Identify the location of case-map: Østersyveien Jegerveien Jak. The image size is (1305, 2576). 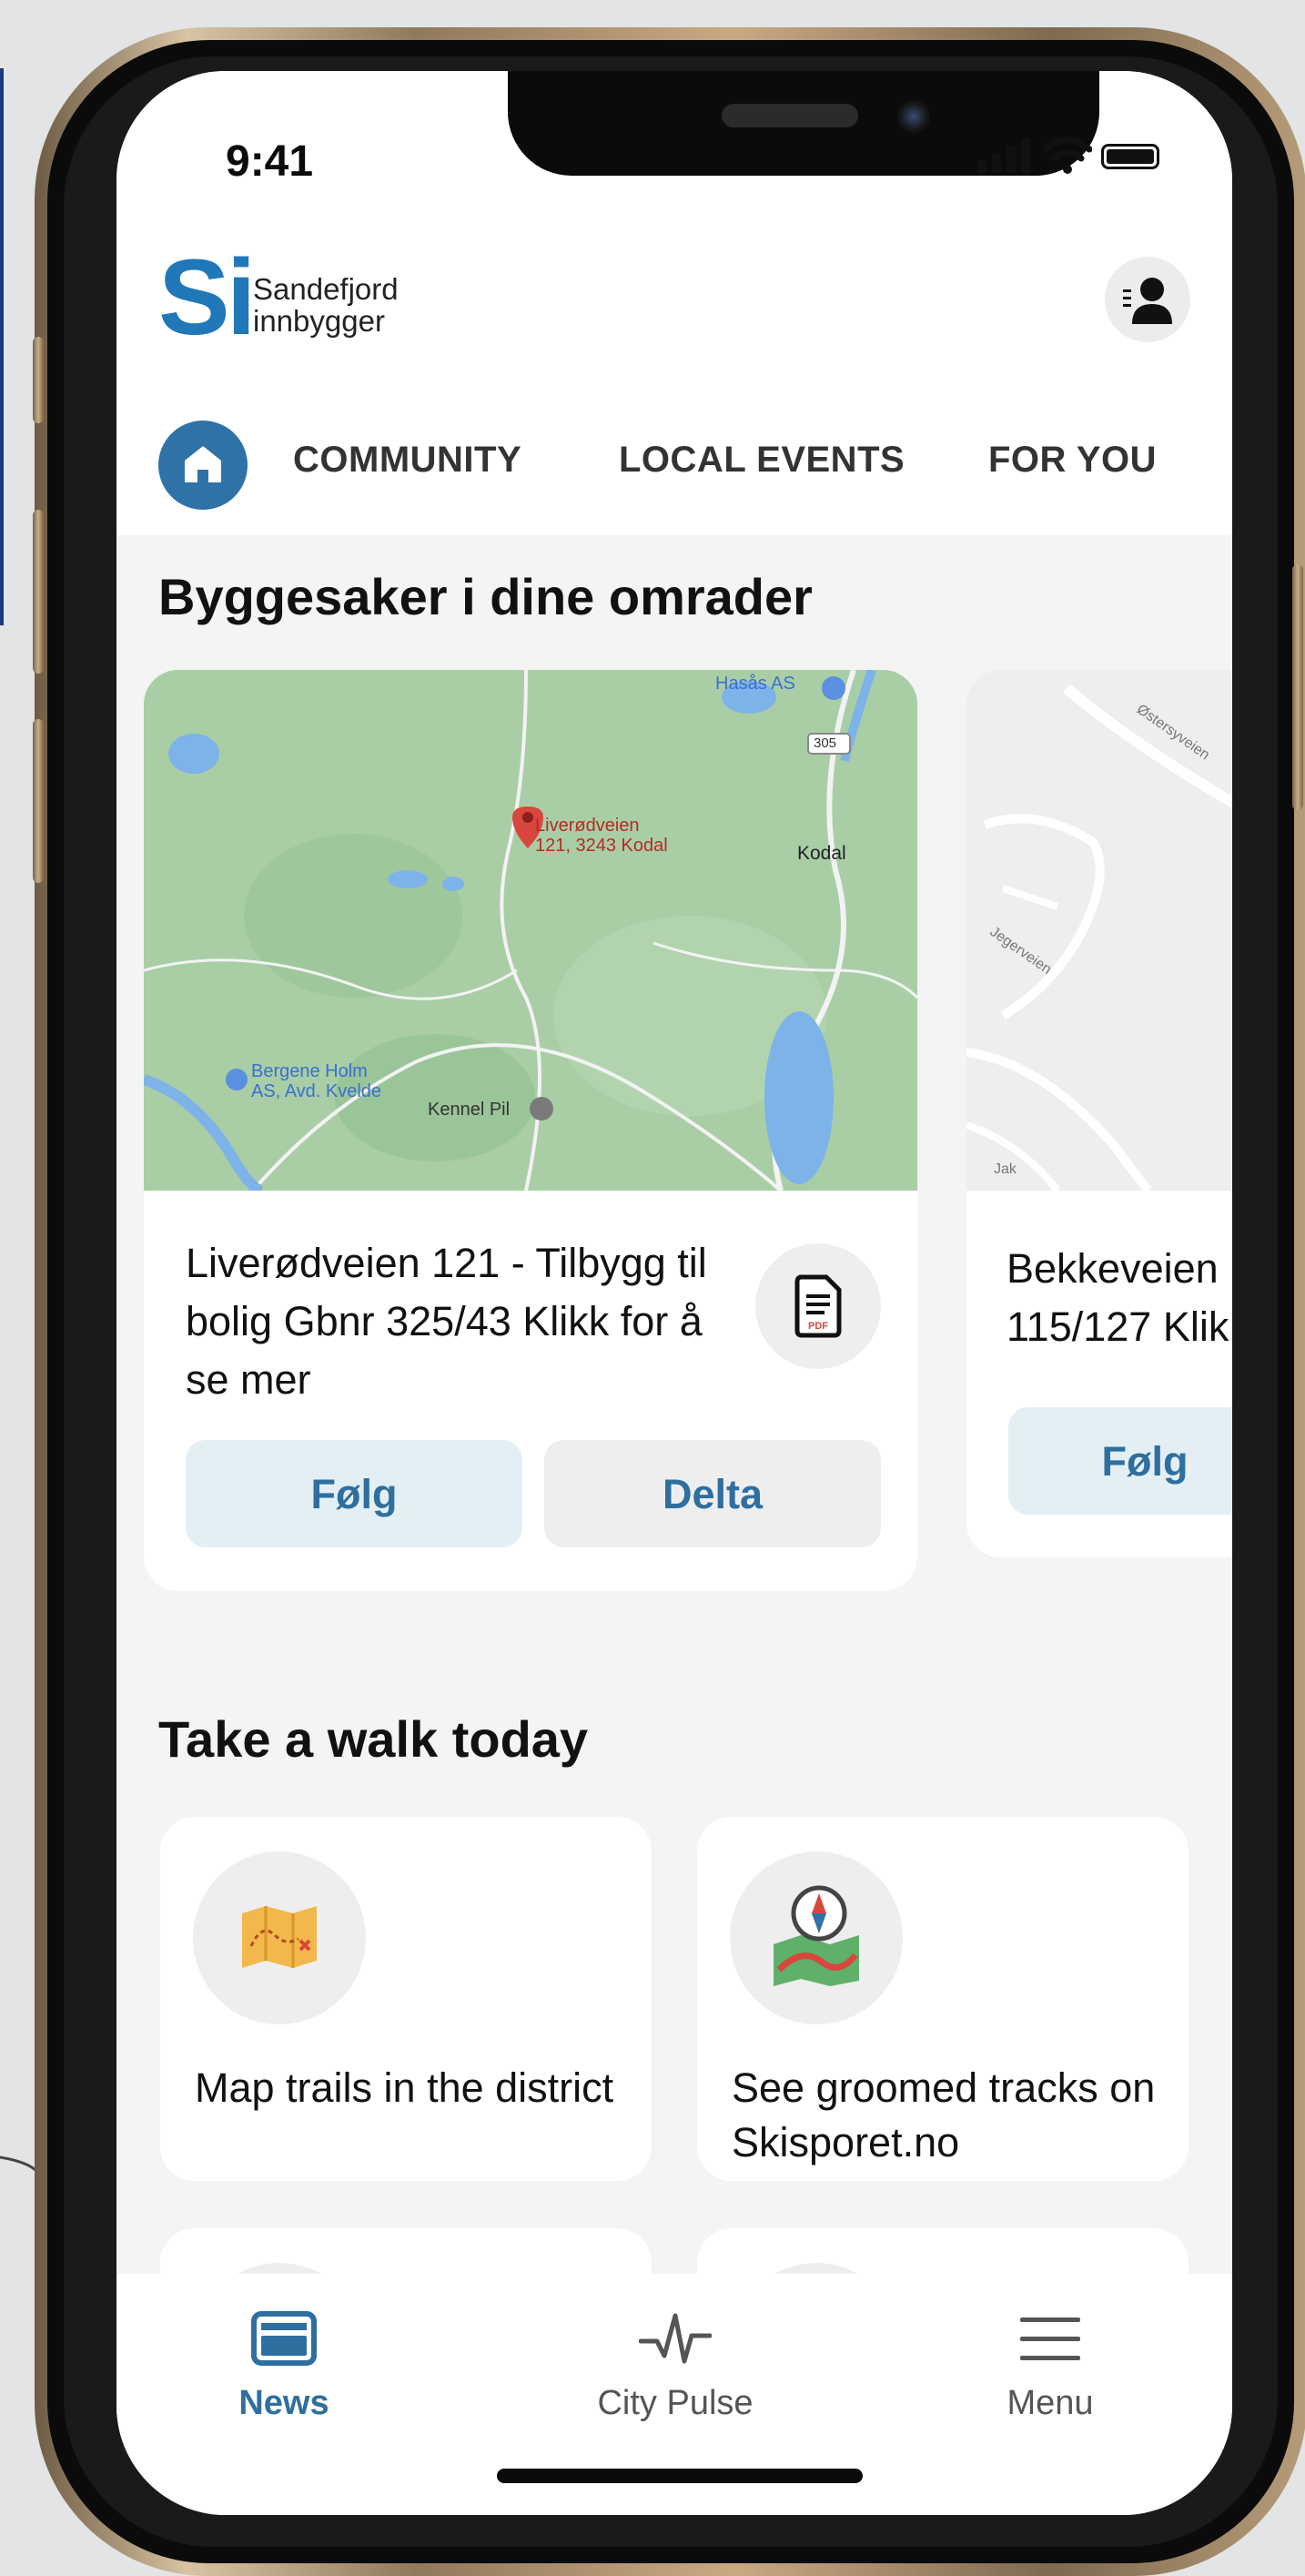
(1099, 930).